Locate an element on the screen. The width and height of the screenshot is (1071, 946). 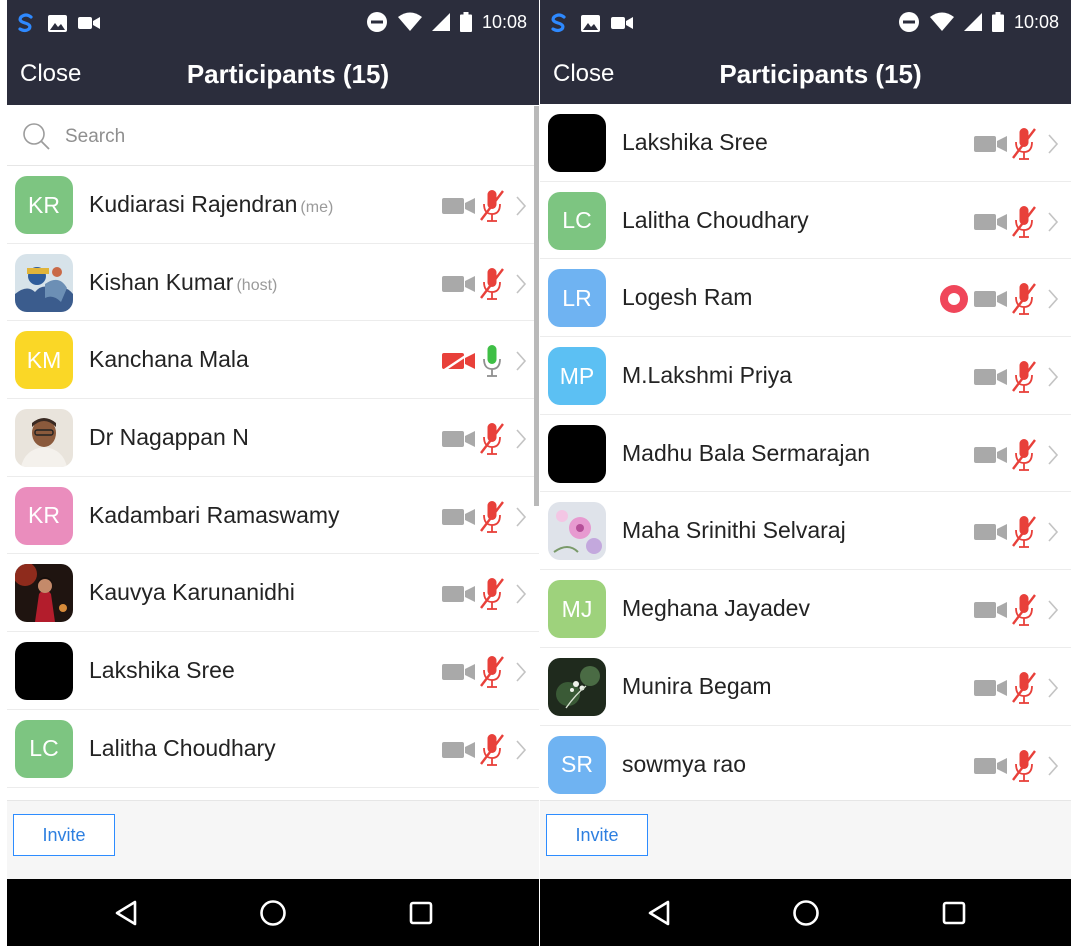
participant-name-text: Madhu Bala Sermarajan is located at coordinates (746, 452).